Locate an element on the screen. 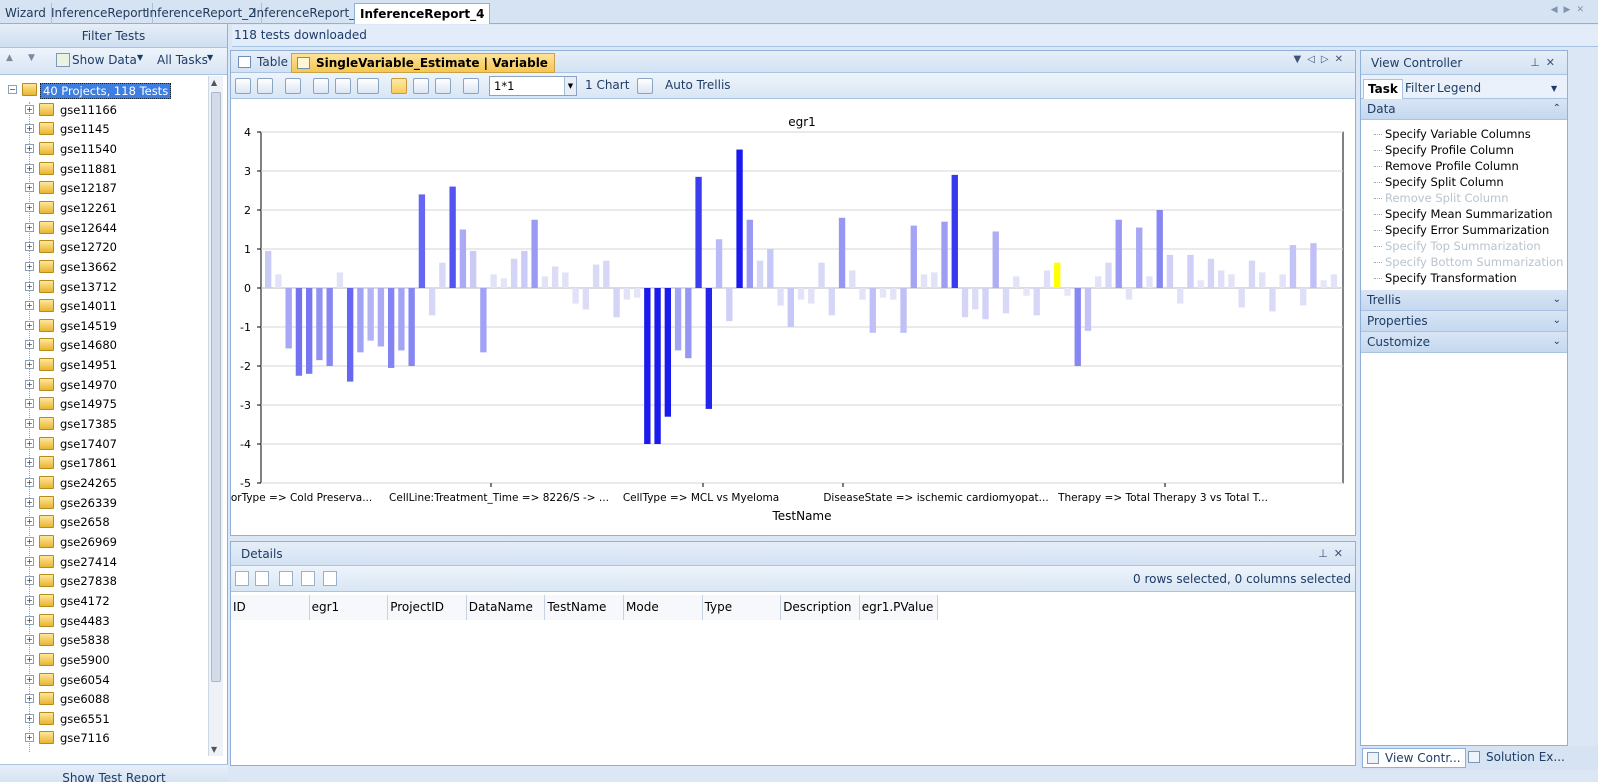 The image size is (1598, 782). tree-item: + gse26969 is located at coordinates (105, 542).